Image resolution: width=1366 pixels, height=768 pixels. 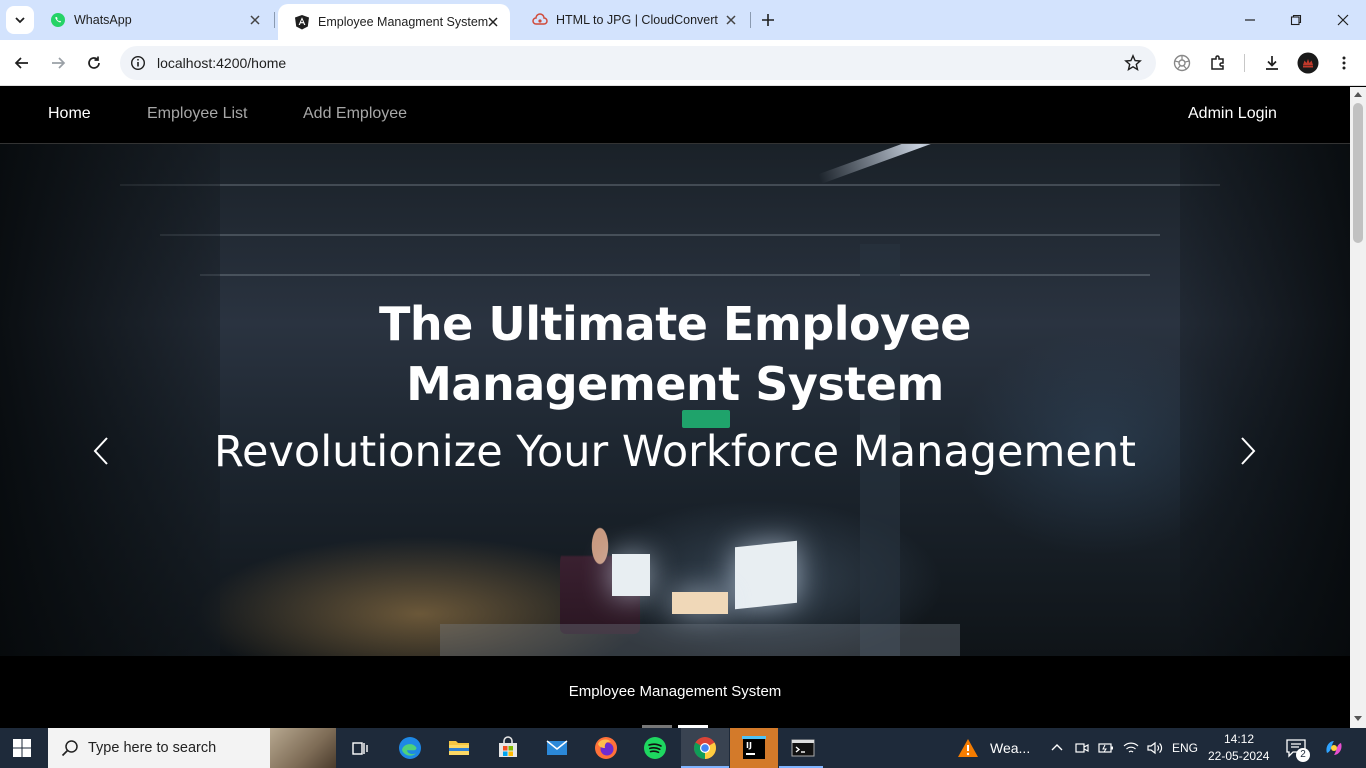 I want to click on site-info-icon, so click(x=138, y=63).